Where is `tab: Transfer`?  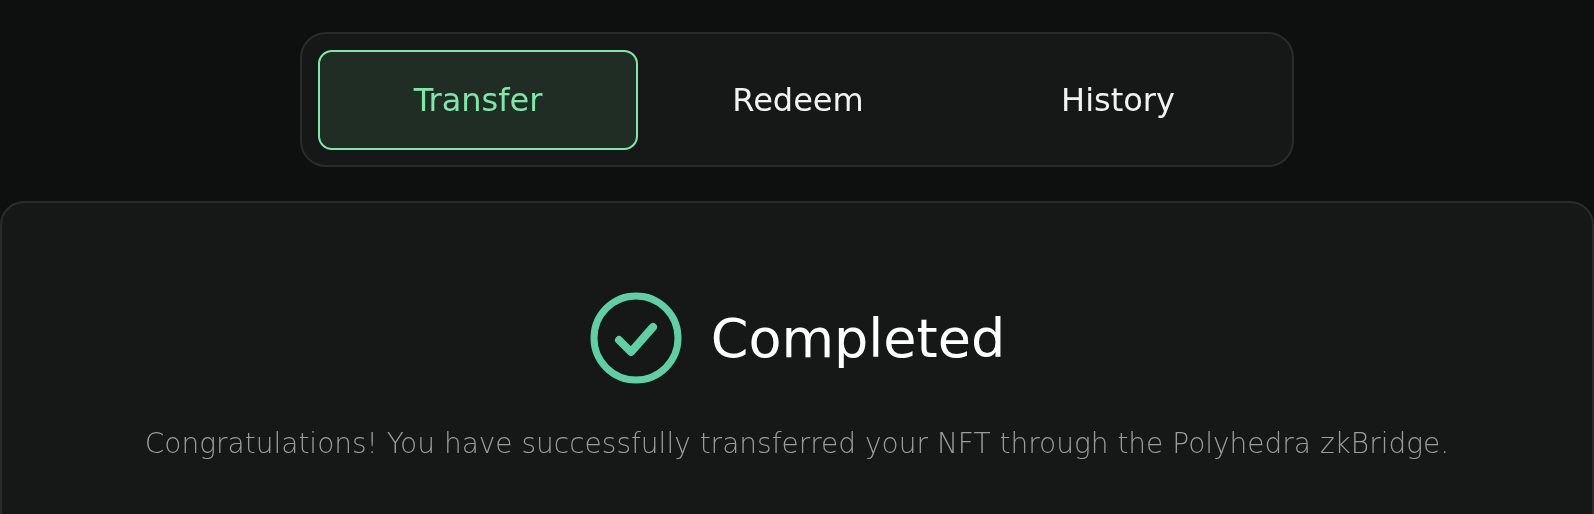
tab: Transfer is located at coordinates (478, 100).